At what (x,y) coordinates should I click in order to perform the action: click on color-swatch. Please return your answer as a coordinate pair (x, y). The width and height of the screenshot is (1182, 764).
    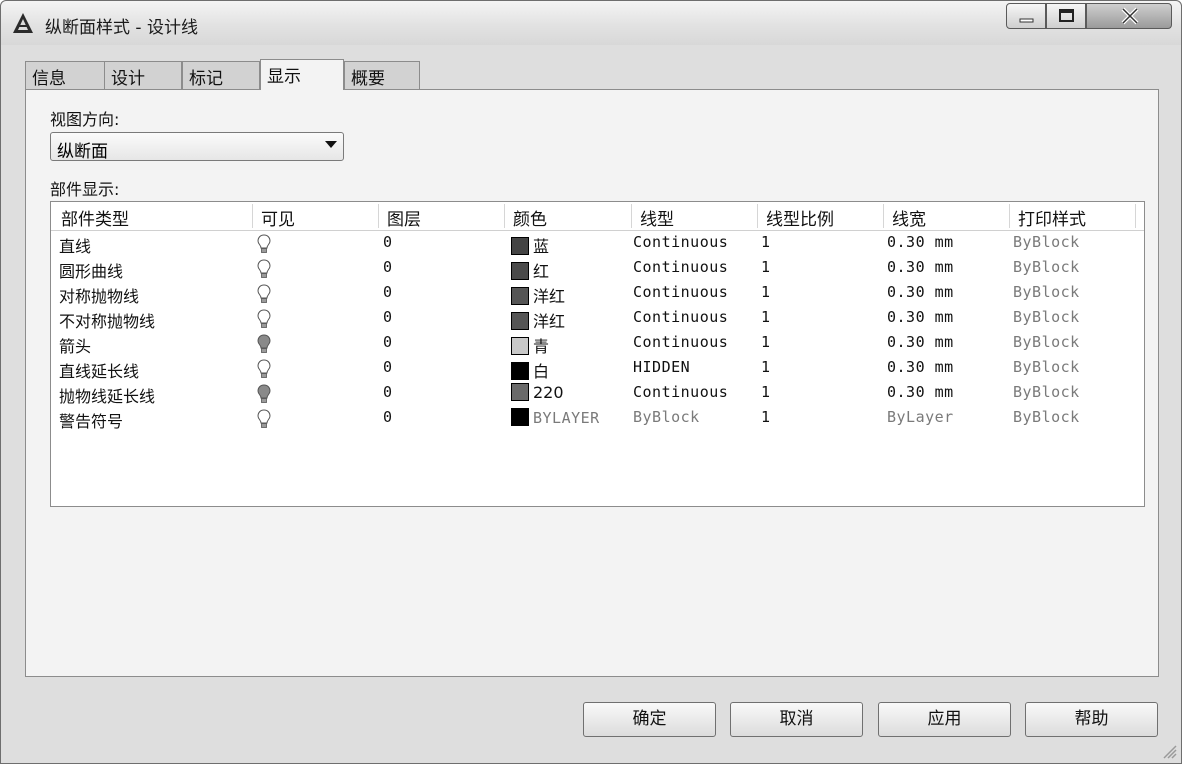
    Looking at the image, I should click on (520, 417).